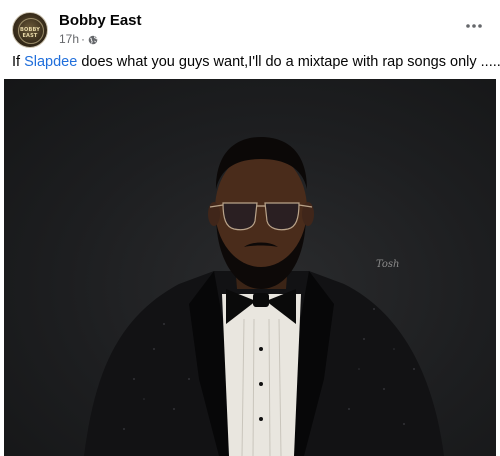 The width and height of the screenshot is (500, 456). Describe the element at coordinates (18, 62) in the screenshot. I see `post-text-start: If` at that location.